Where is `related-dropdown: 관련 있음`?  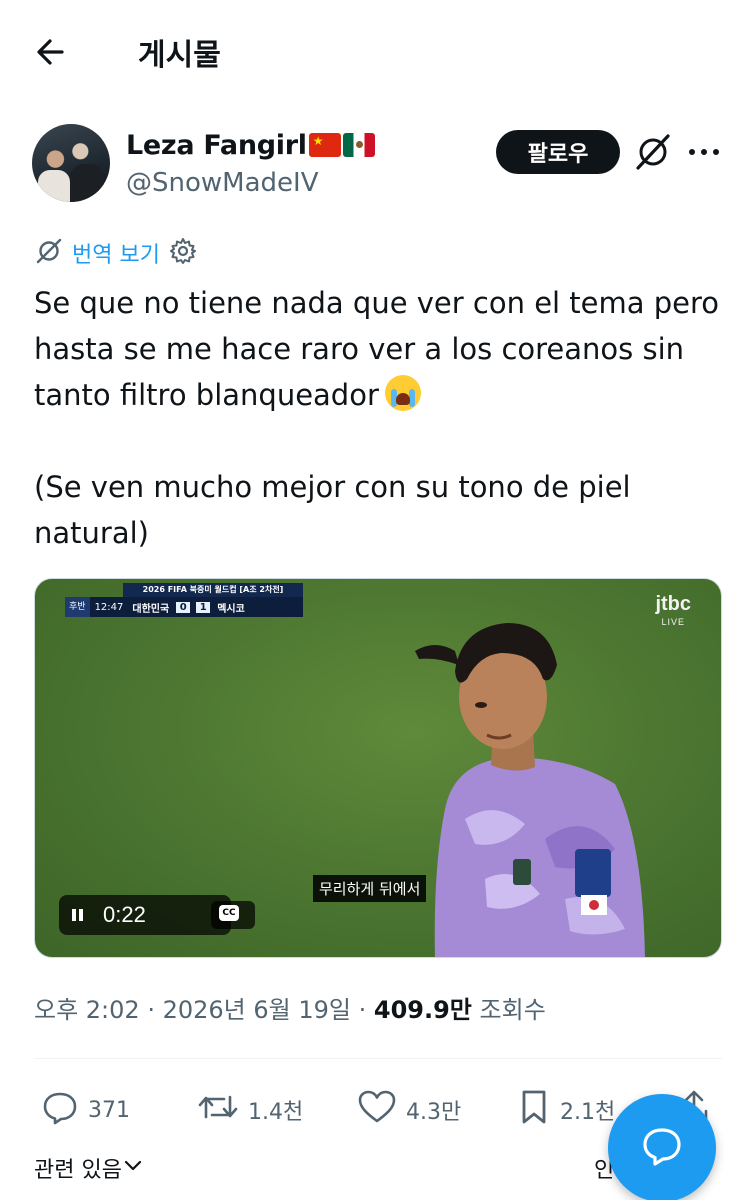
related-dropdown: 관련 있음 is located at coordinates (89, 1168).